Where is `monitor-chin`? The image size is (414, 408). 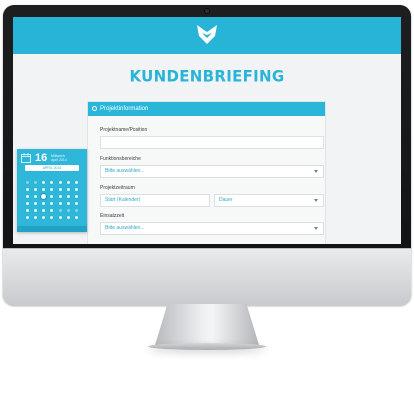
monitor-chin is located at coordinates (207, 277).